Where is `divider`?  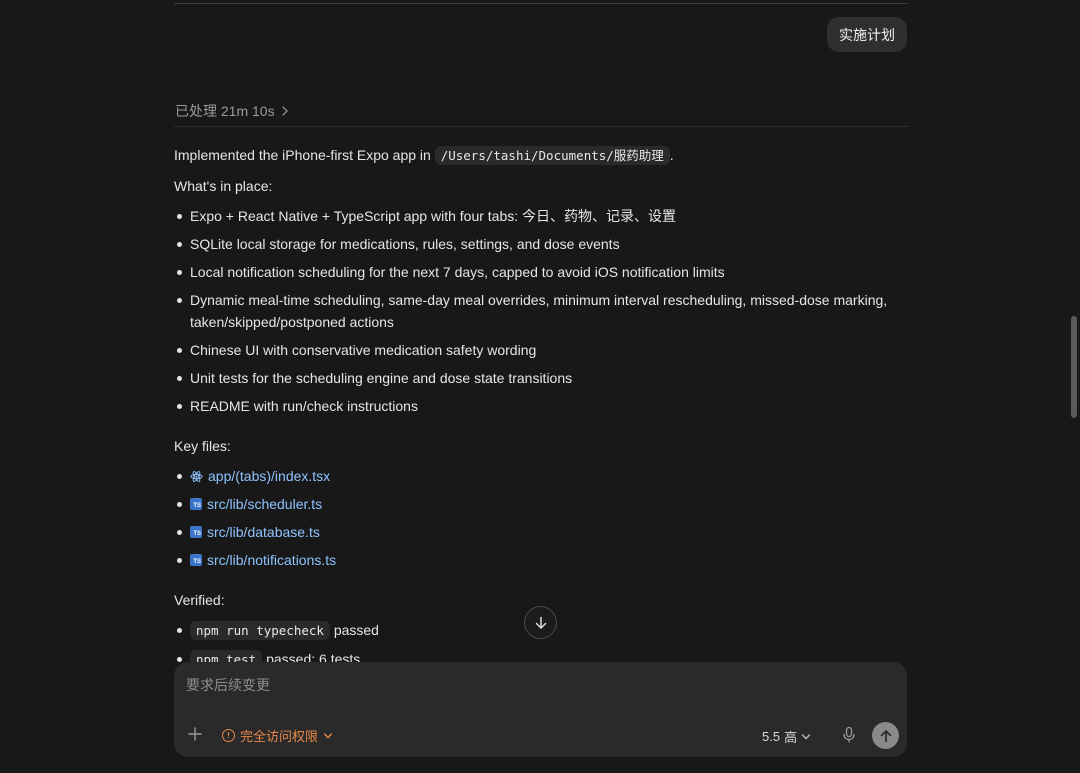 divider is located at coordinates (541, 126).